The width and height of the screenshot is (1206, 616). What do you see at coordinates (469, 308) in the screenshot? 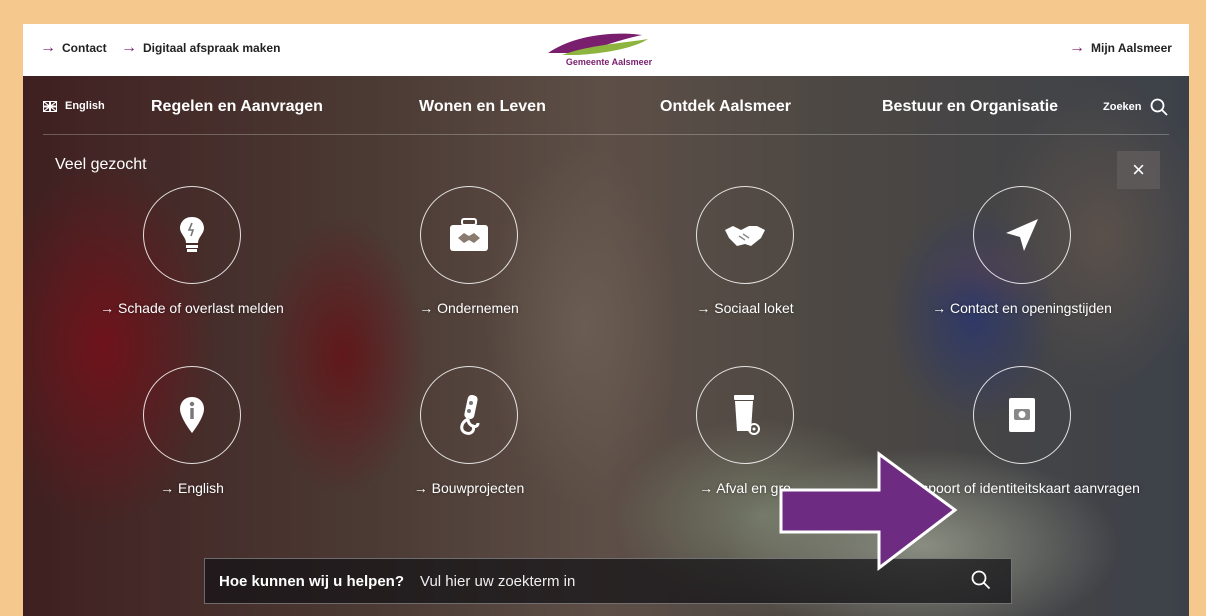
I see `tile-label: → Ondernemen` at bounding box center [469, 308].